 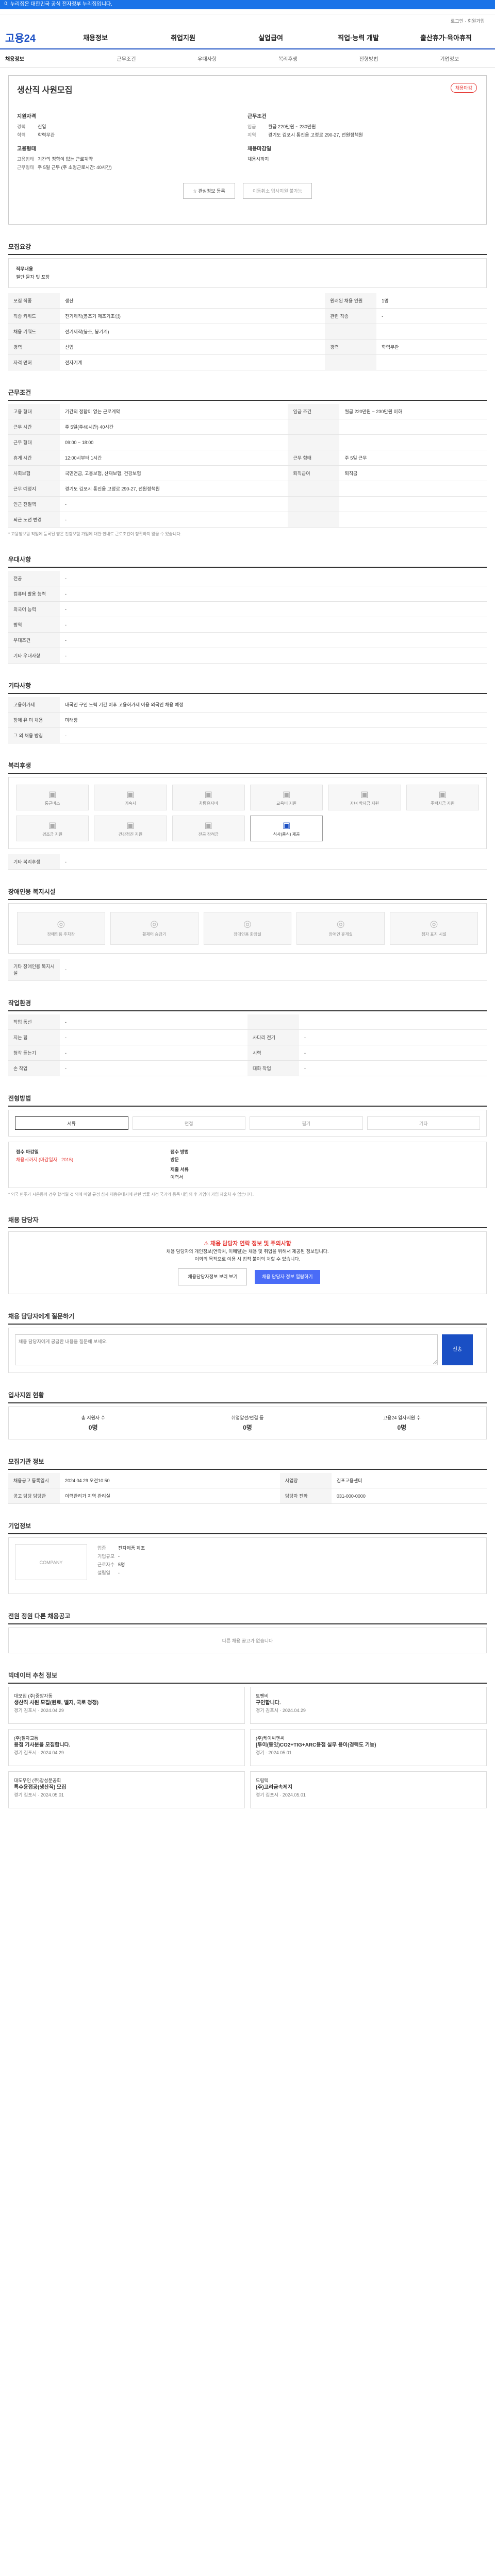 What do you see at coordinates (274, 970) in the screenshot?
I see `value: -` at bounding box center [274, 970].